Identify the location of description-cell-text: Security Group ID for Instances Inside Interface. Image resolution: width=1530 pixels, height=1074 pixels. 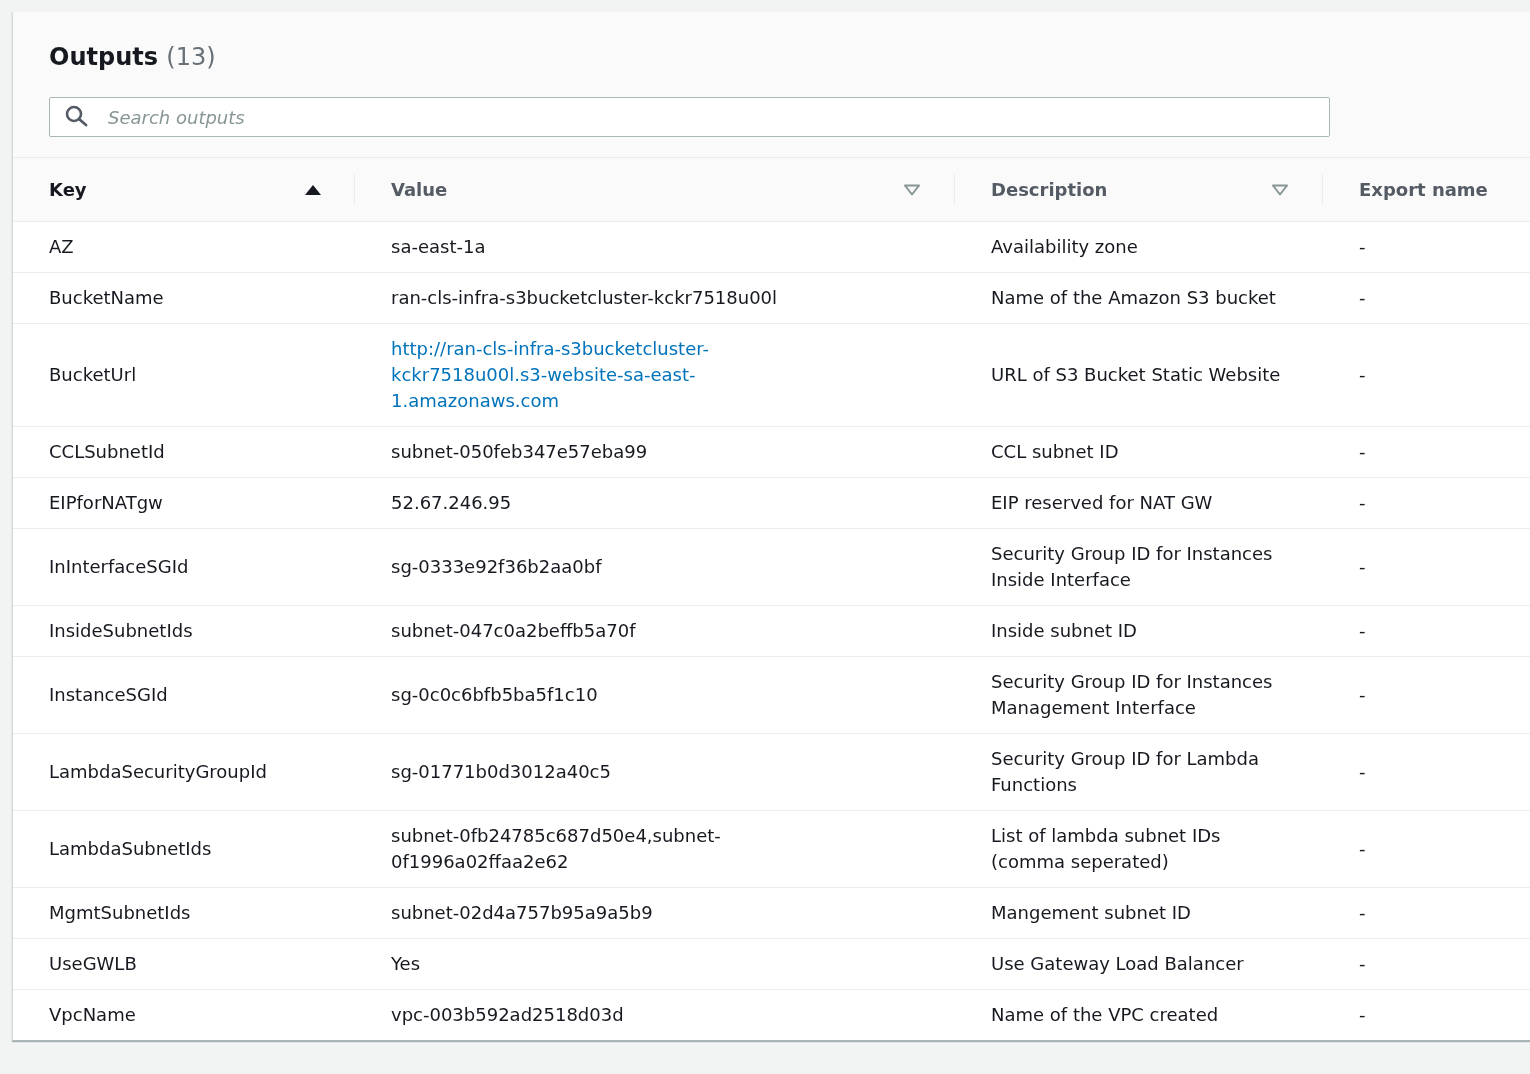
(1132, 567).